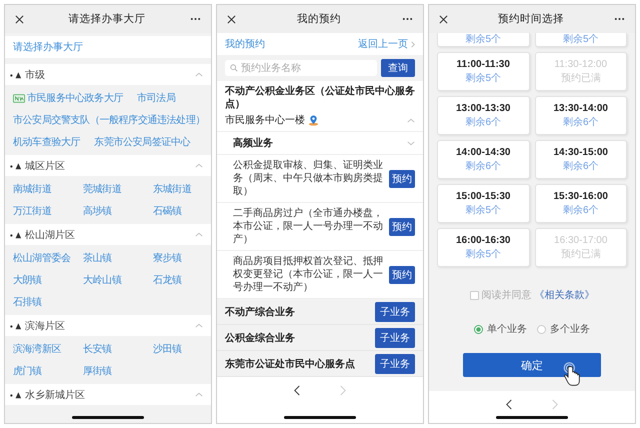 Image resolution: width=640 pixels, height=428 pixels. I want to click on hall-link: 沙田镇, so click(178, 349).